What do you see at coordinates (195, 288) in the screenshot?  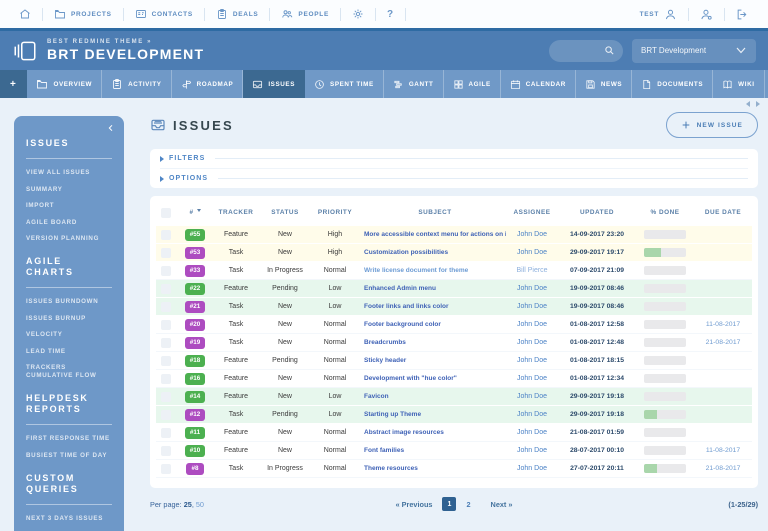 I see `issue-id-badge: #22` at bounding box center [195, 288].